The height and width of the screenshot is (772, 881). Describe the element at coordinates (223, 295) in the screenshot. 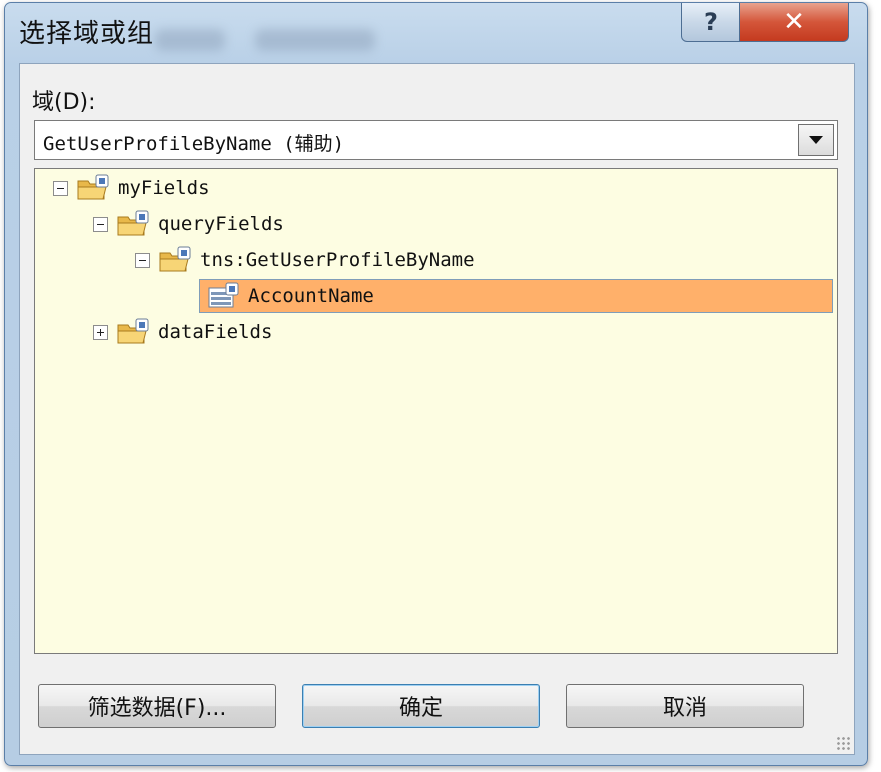

I see `field-icon` at that location.